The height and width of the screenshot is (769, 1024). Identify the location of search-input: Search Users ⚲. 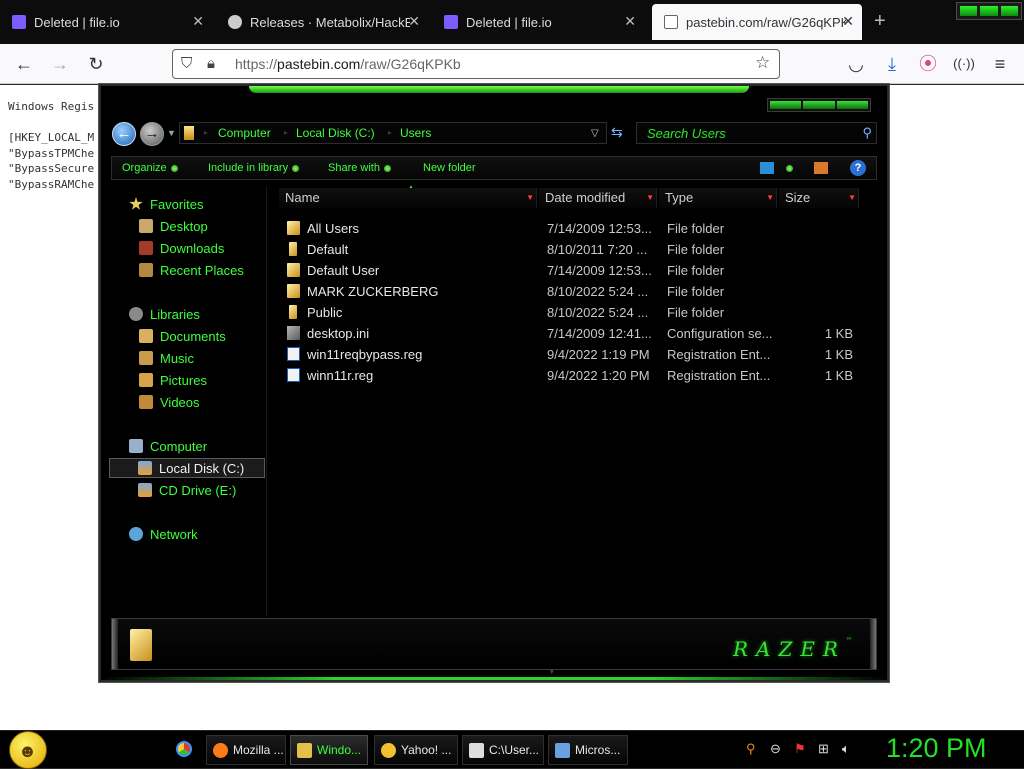
(756, 133).